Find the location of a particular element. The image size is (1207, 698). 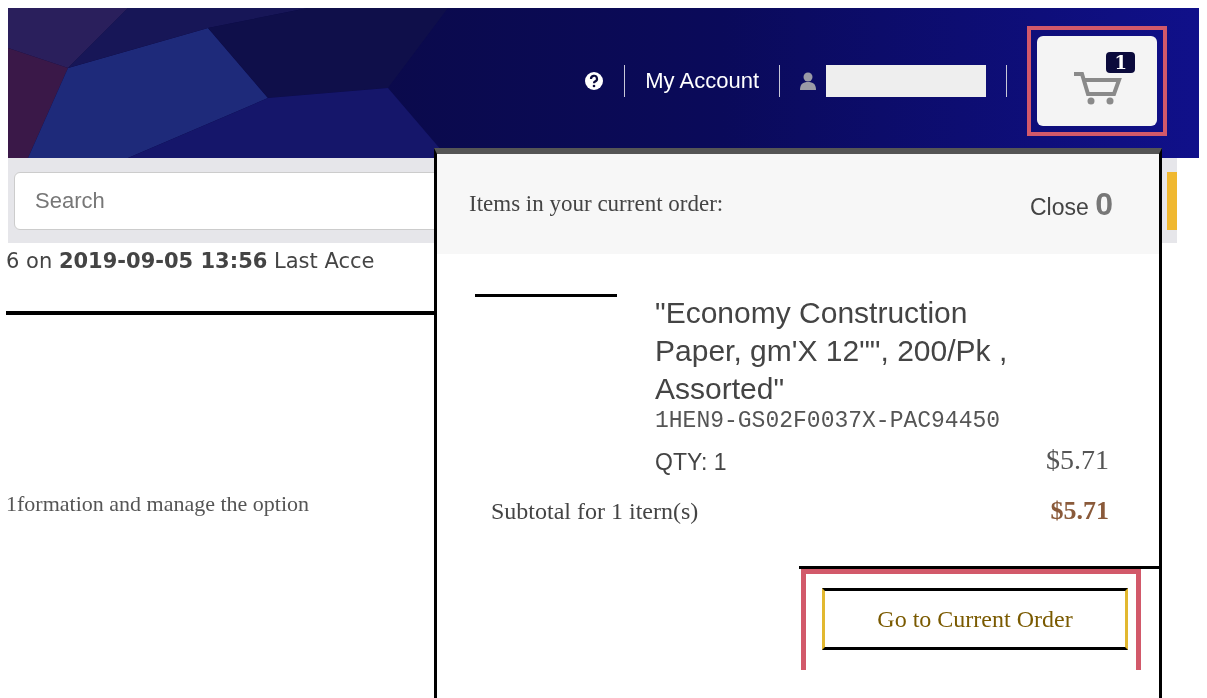

product-sku: 1HEN9-GS02F0037X-PAC94450 is located at coordinates (828, 421).